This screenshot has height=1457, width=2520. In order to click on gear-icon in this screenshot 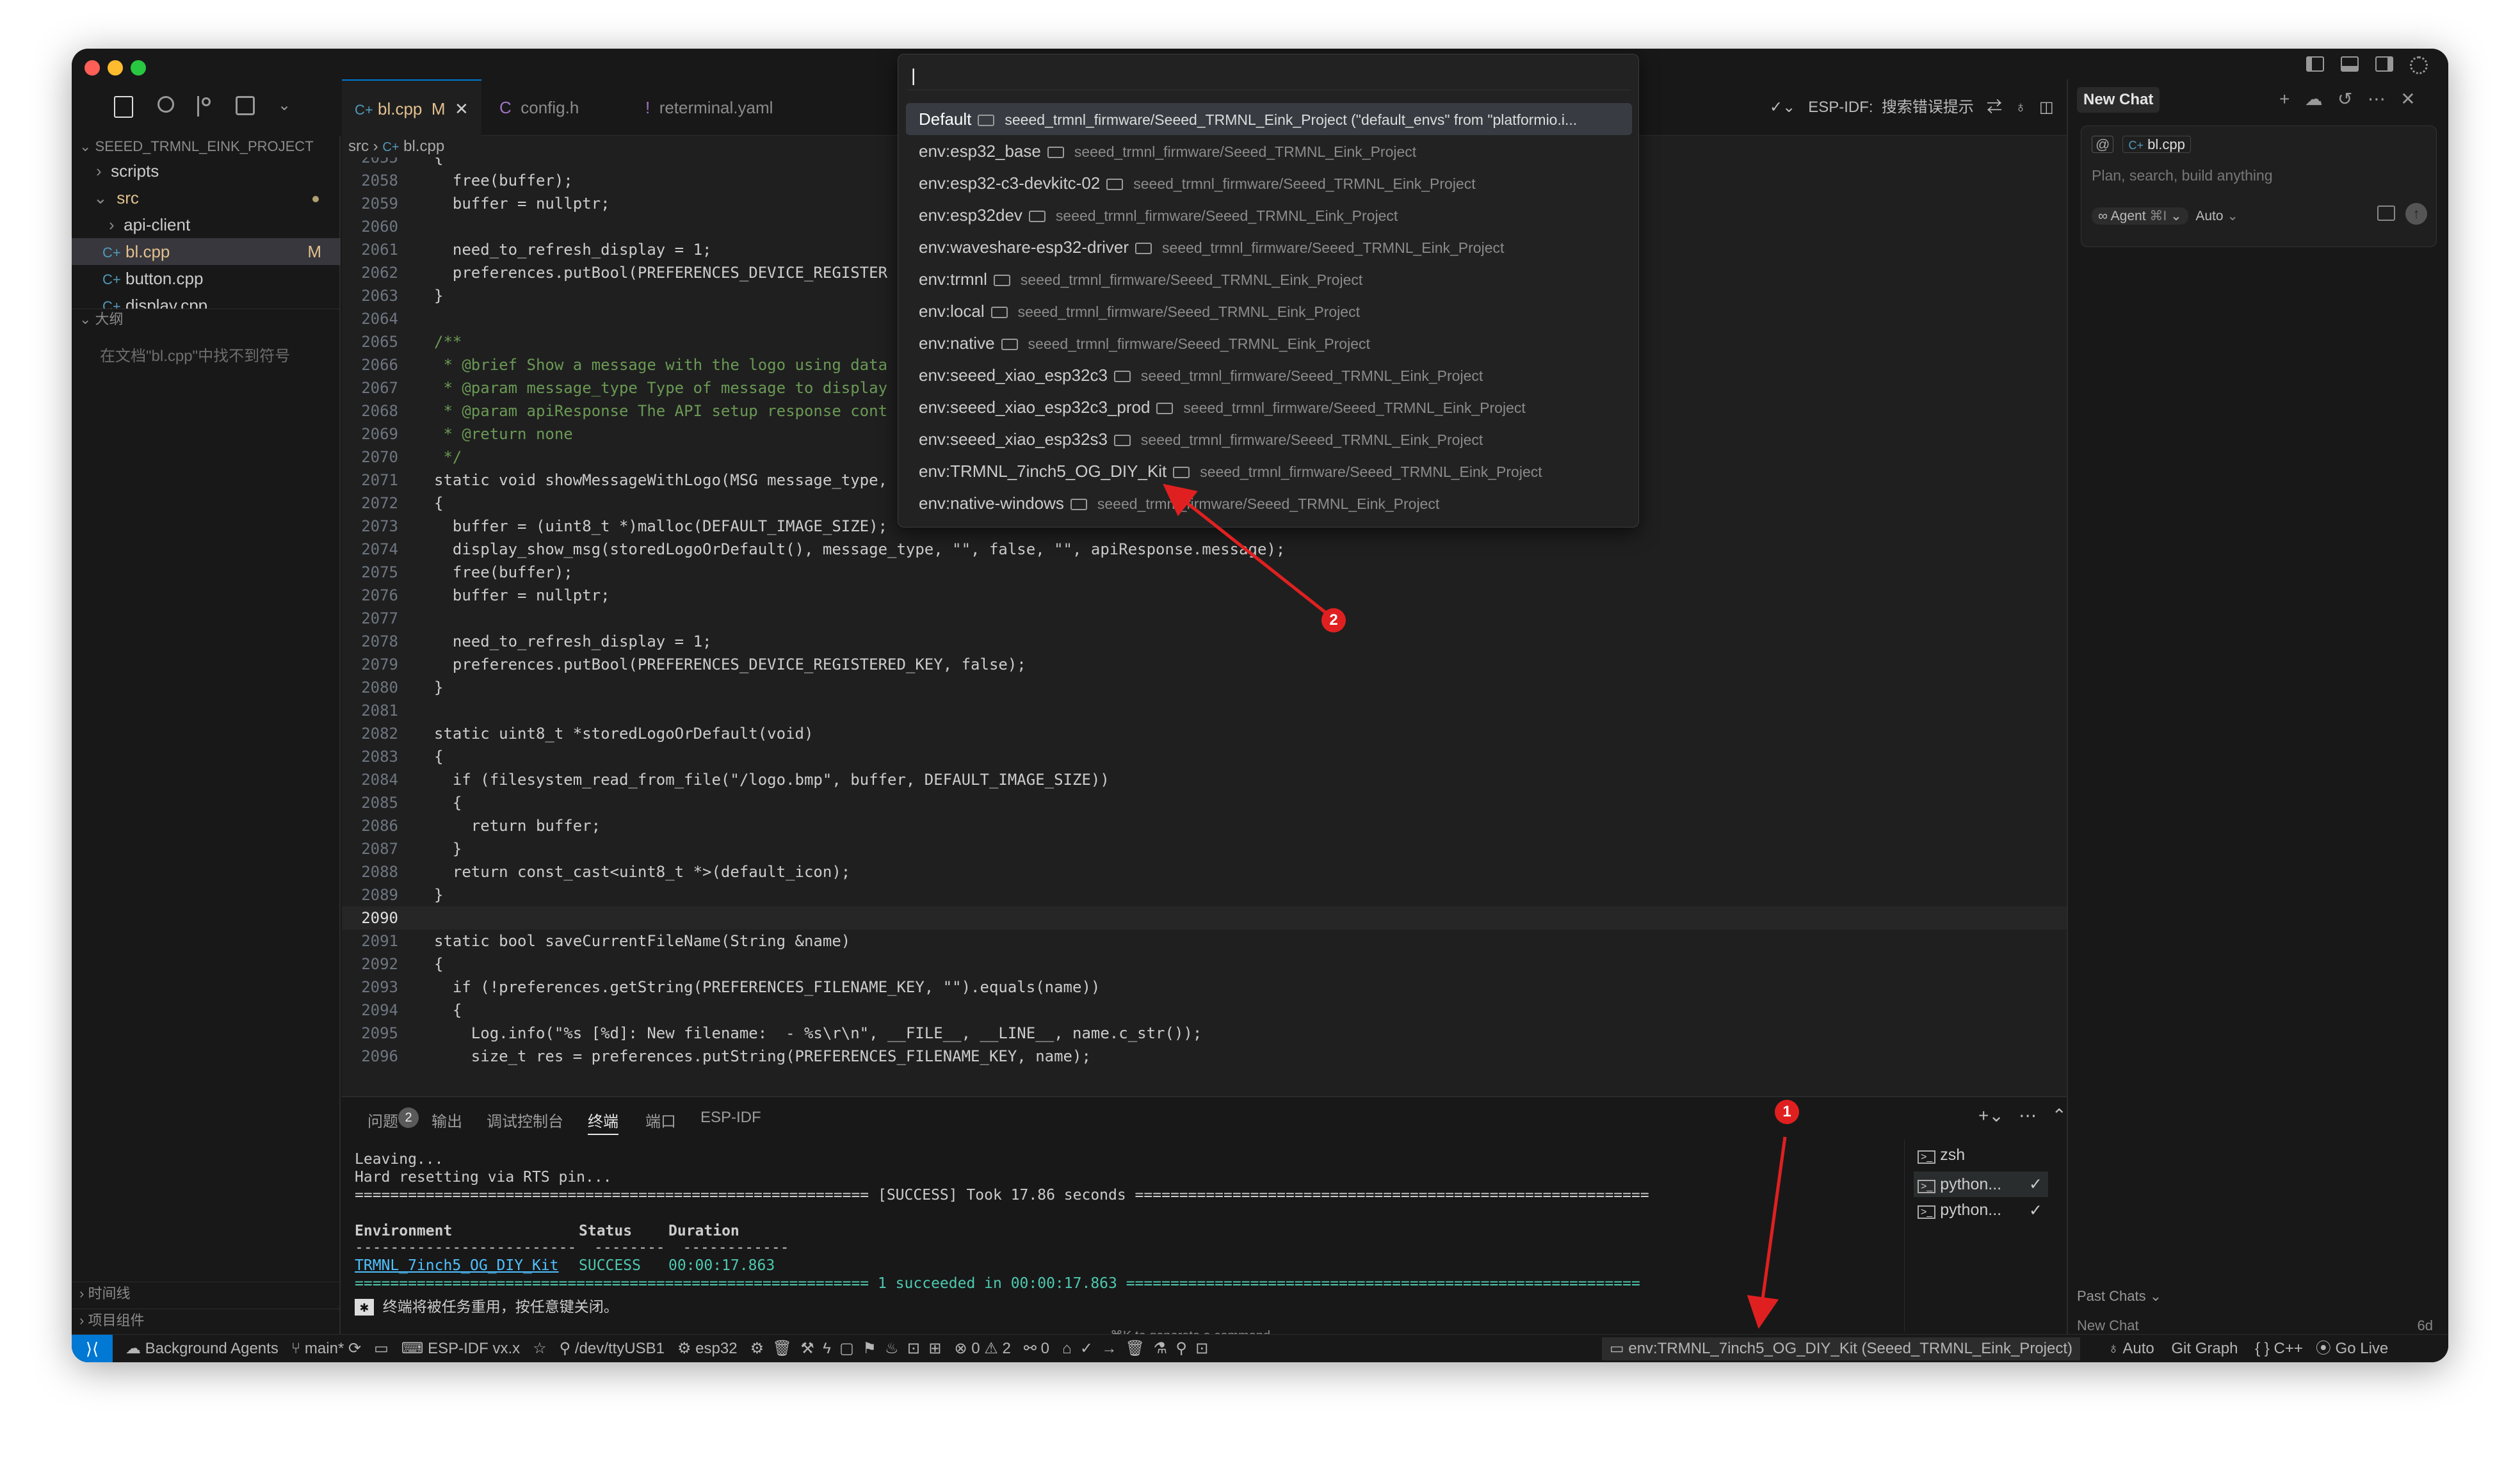, I will do `click(2419, 65)`.